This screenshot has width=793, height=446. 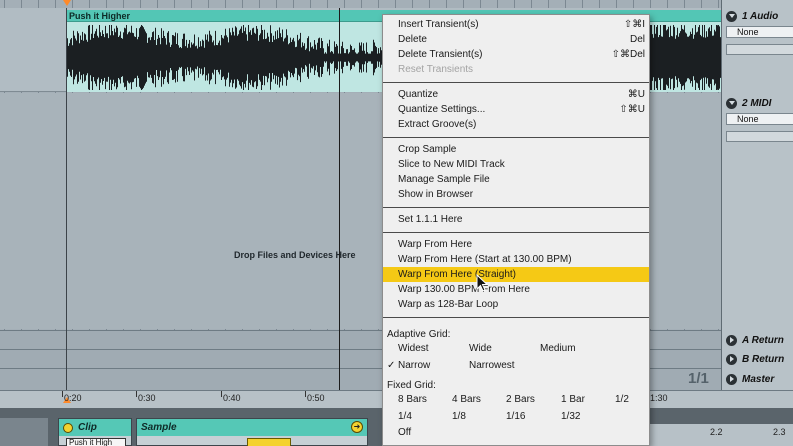 What do you see at coordinates (339, 199) in the screenshot?
I see `playhead` at bounding box center [339, 199].